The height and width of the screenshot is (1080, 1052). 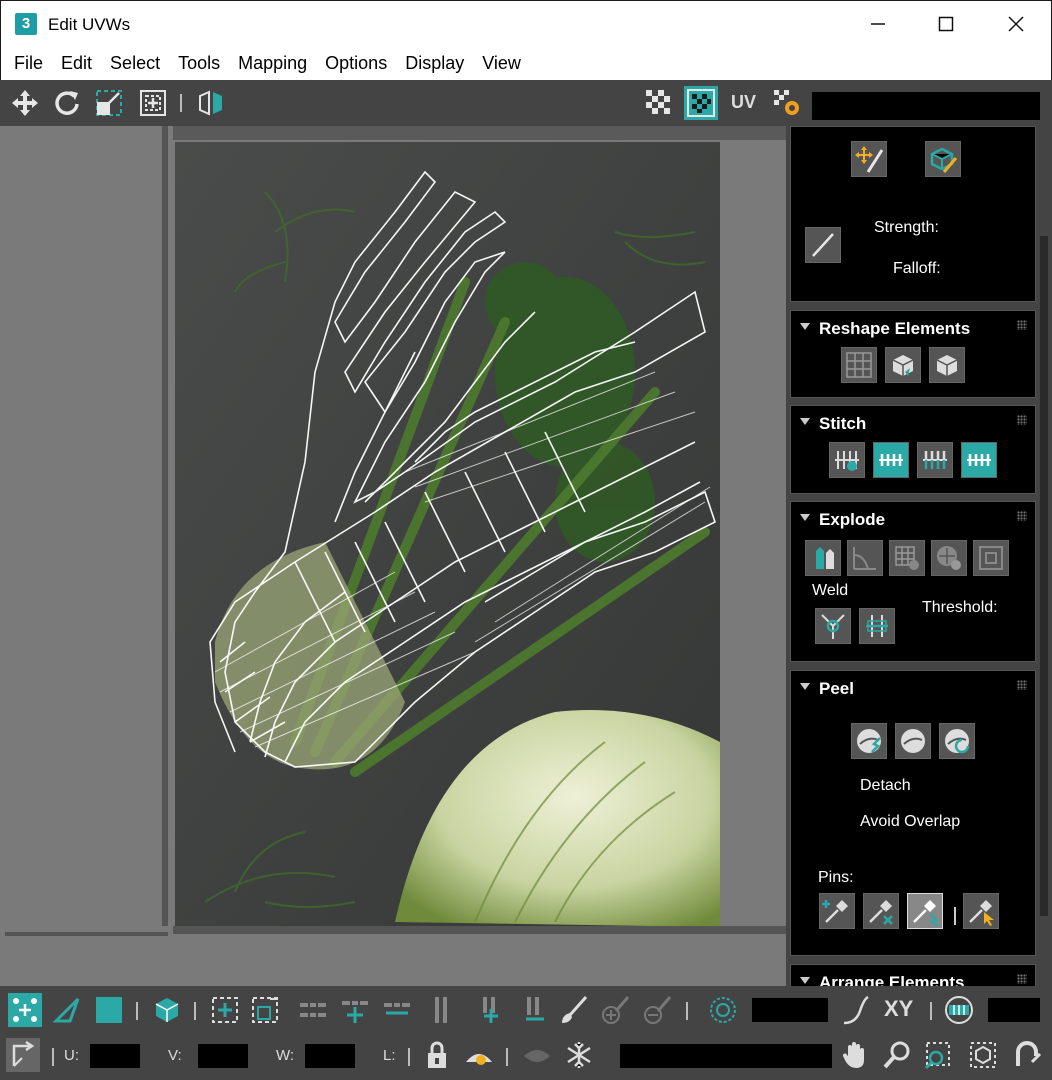 I want to click on ring-shrink-button, so click(x=535, y=1010).